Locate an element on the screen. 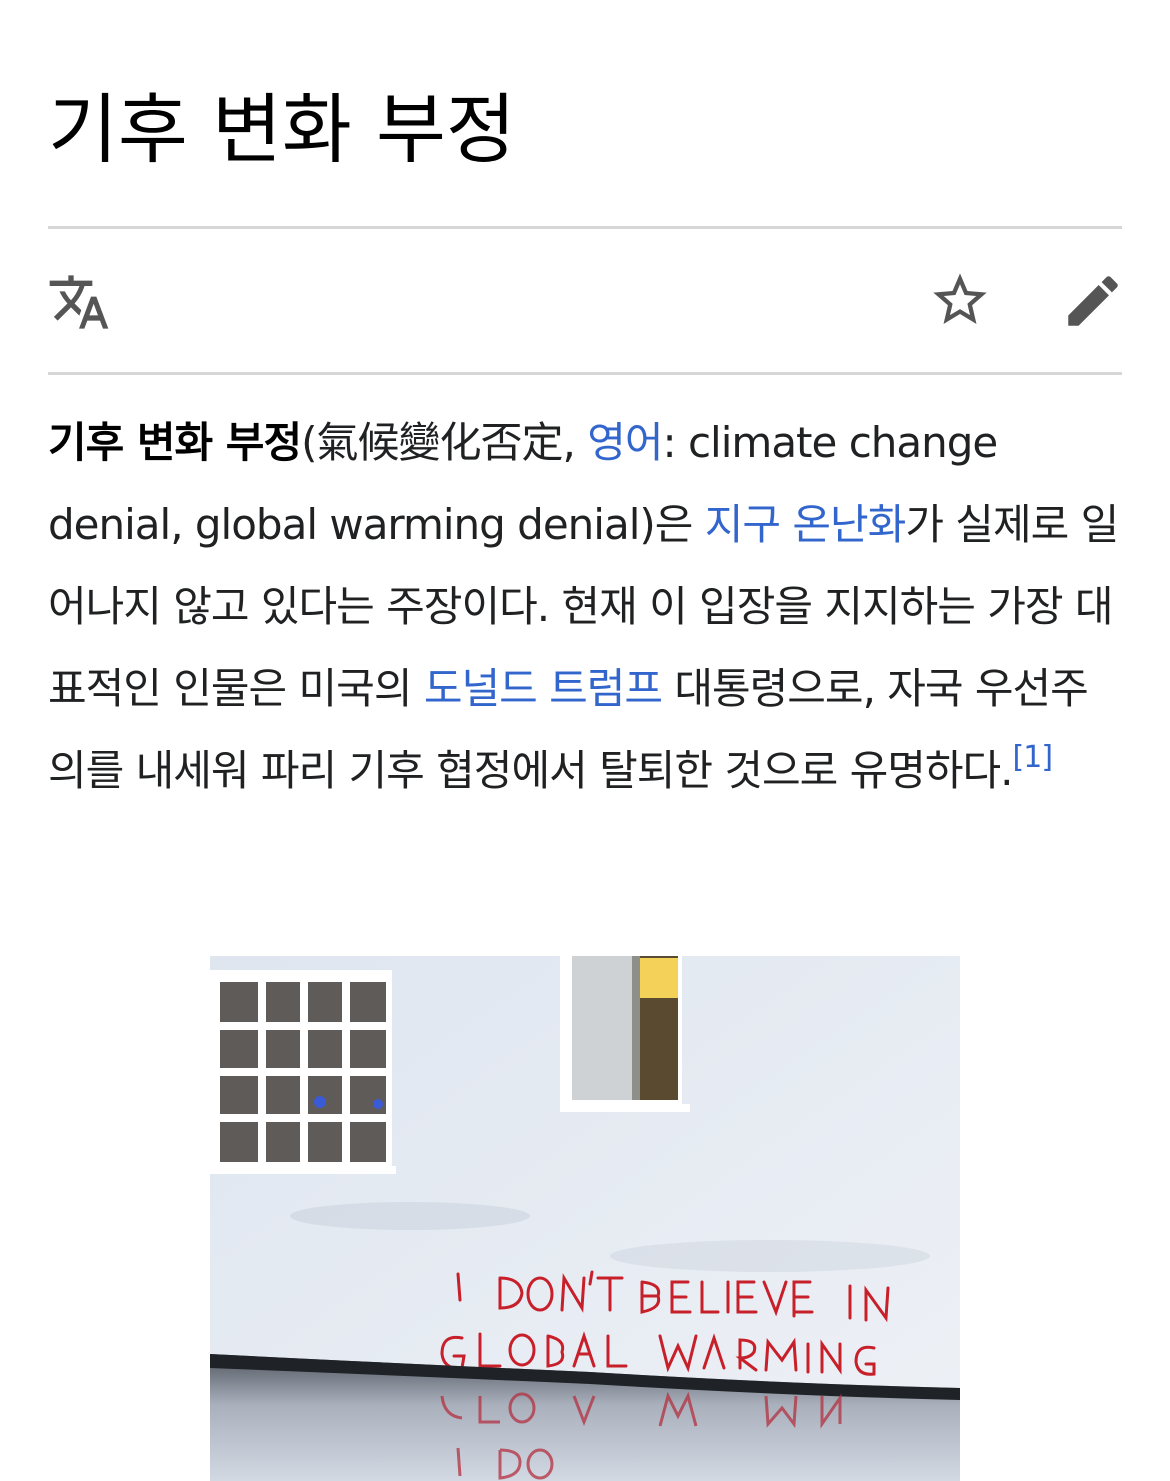 The width and height of the screenshot is (1170, 1481). watch-star-button is located at coordinates (960, 300).